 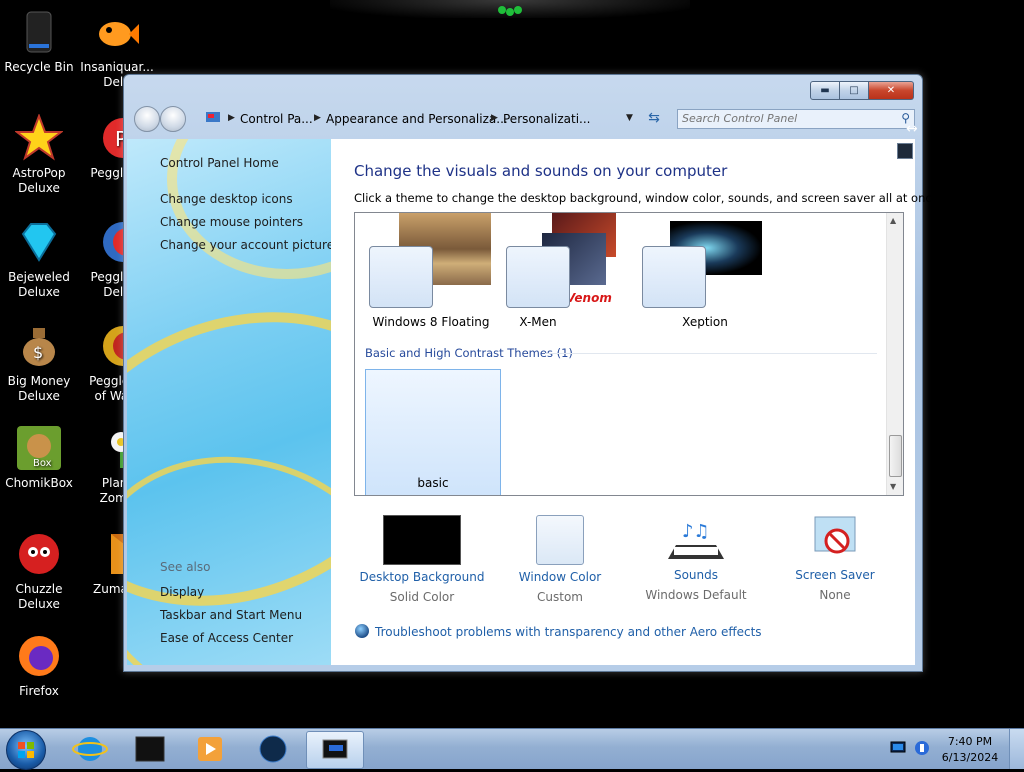 I want to click on taskbar-internet-explorer, so click(x=90, y=749).